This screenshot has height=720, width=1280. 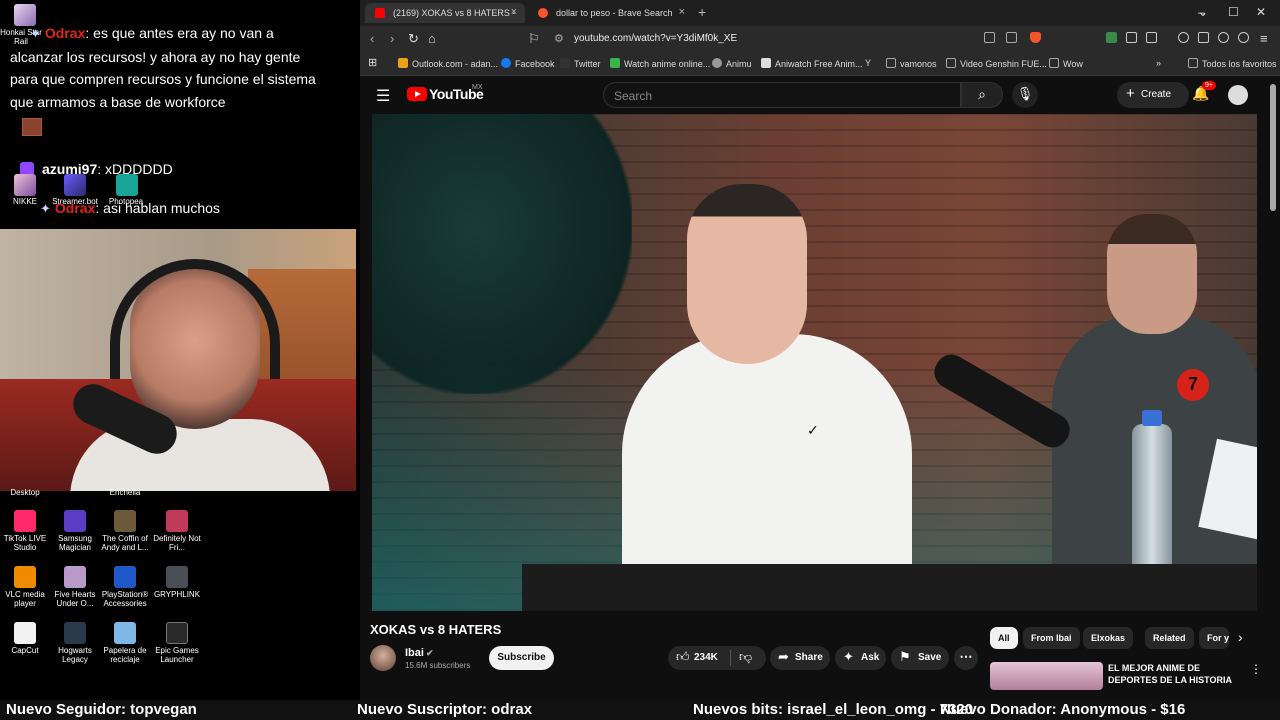 I want to click on minimize-button-icon: –, so click(x=1201, y=12).